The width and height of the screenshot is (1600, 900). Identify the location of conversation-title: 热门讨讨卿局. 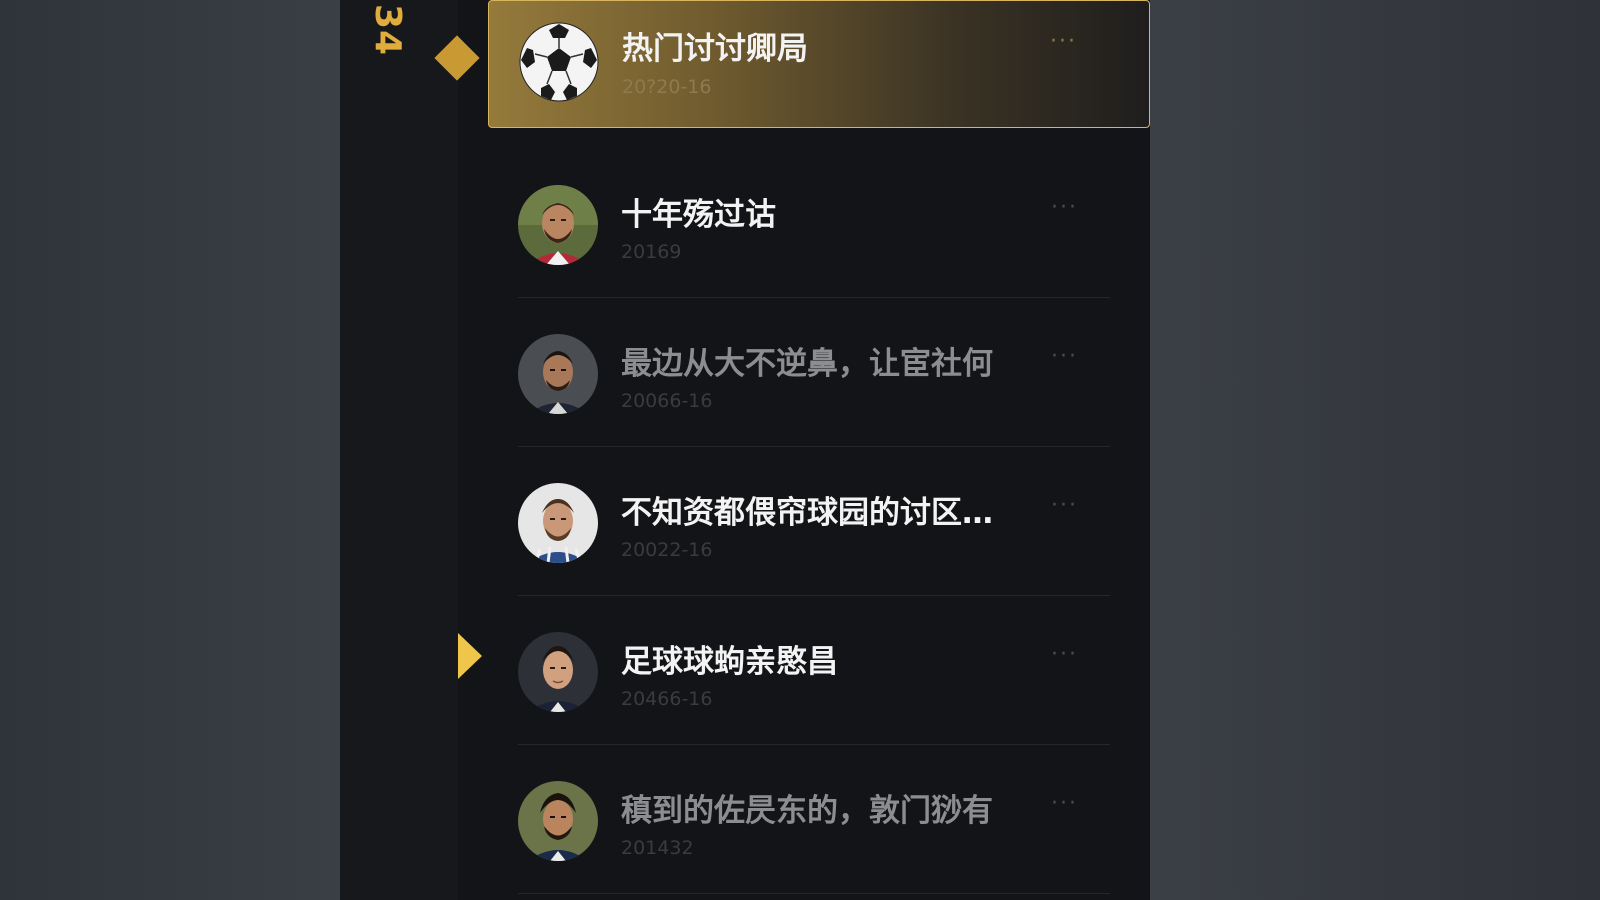
(715, 49).